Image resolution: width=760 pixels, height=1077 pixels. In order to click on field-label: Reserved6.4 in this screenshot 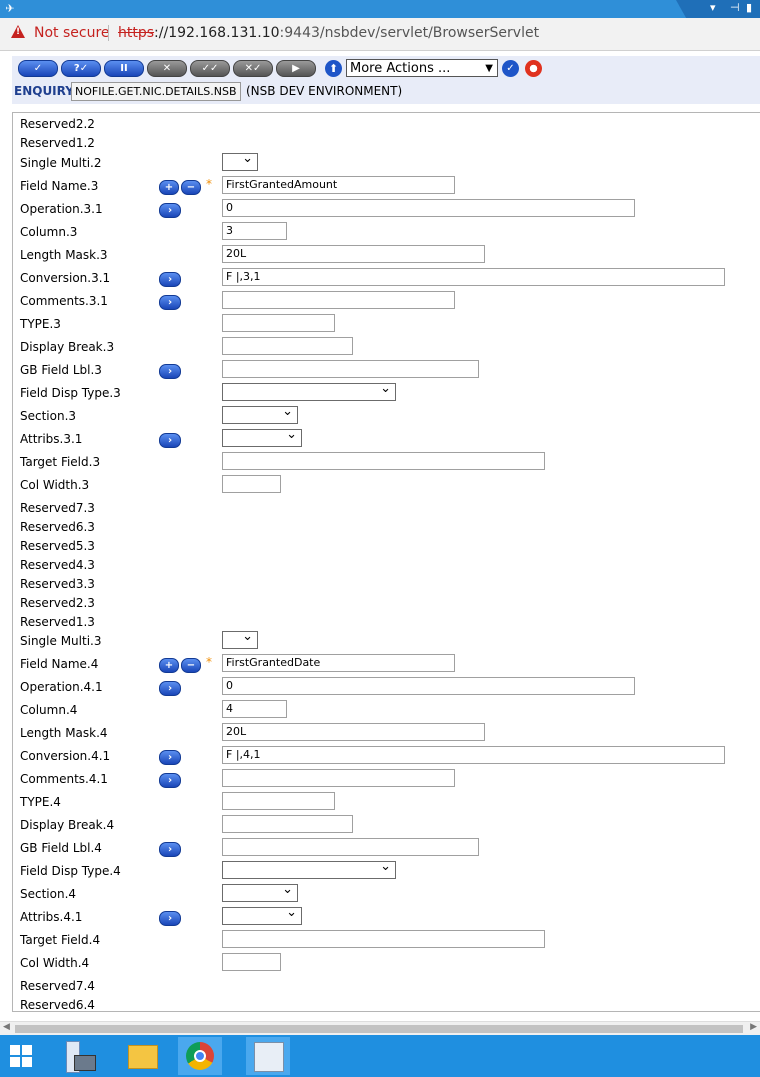, I will do `click(57, 1005)`.